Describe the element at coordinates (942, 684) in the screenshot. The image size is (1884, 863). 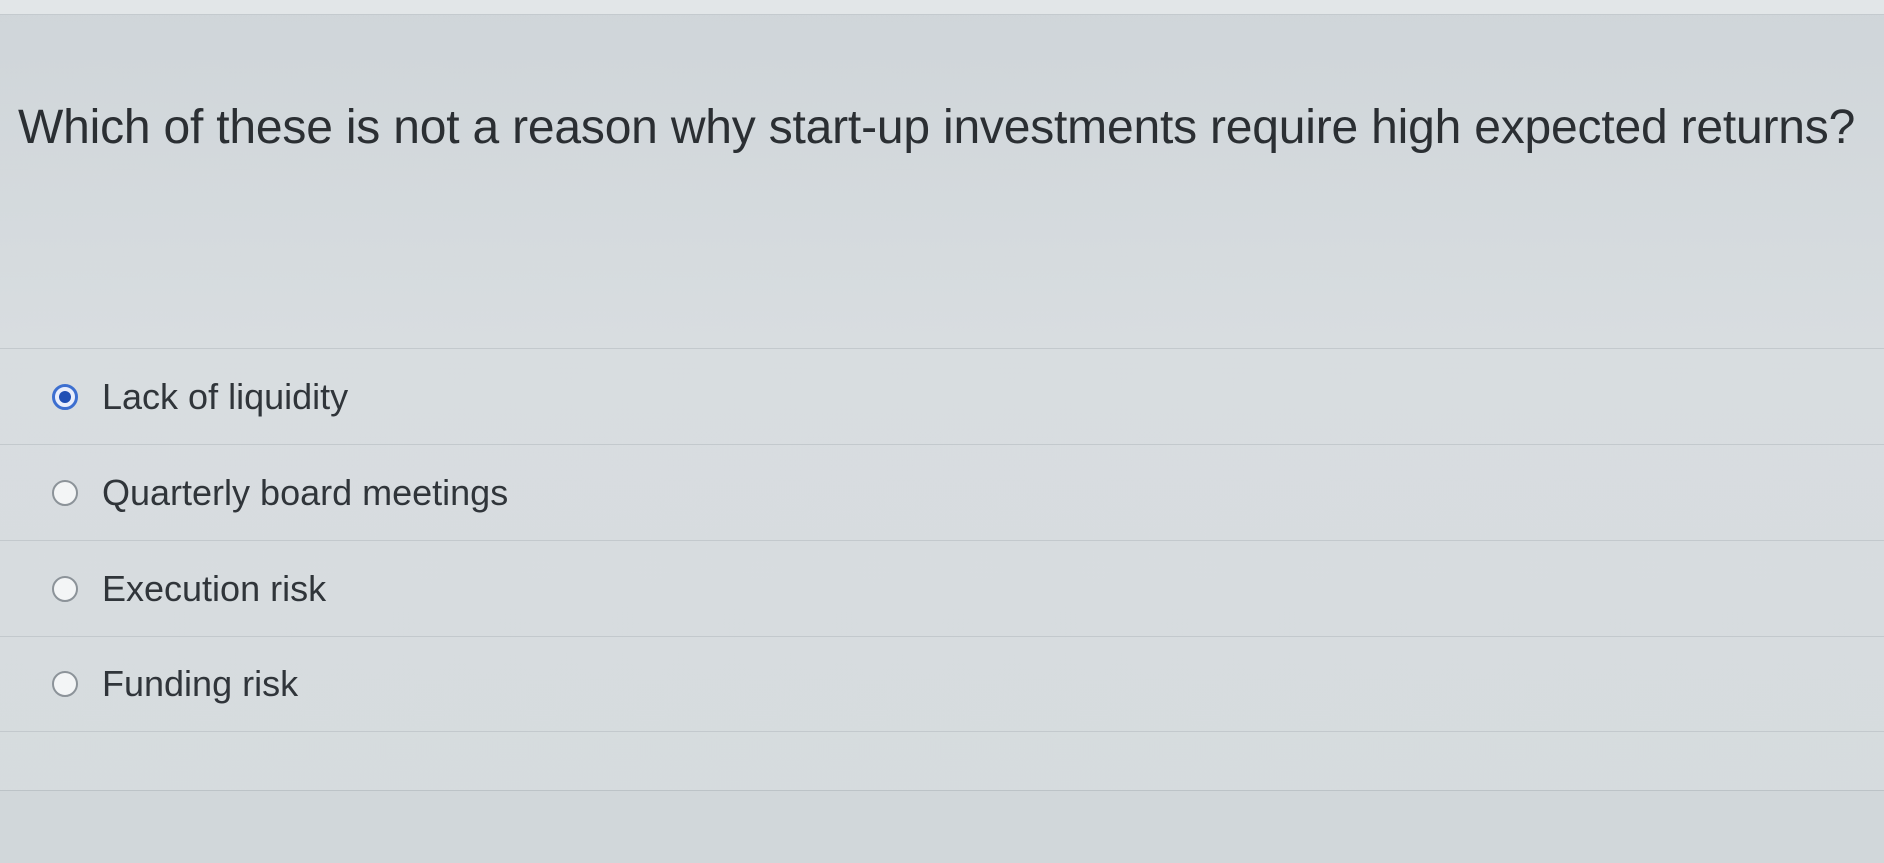
I see `option-funding-risk: Funding risk` at that location.